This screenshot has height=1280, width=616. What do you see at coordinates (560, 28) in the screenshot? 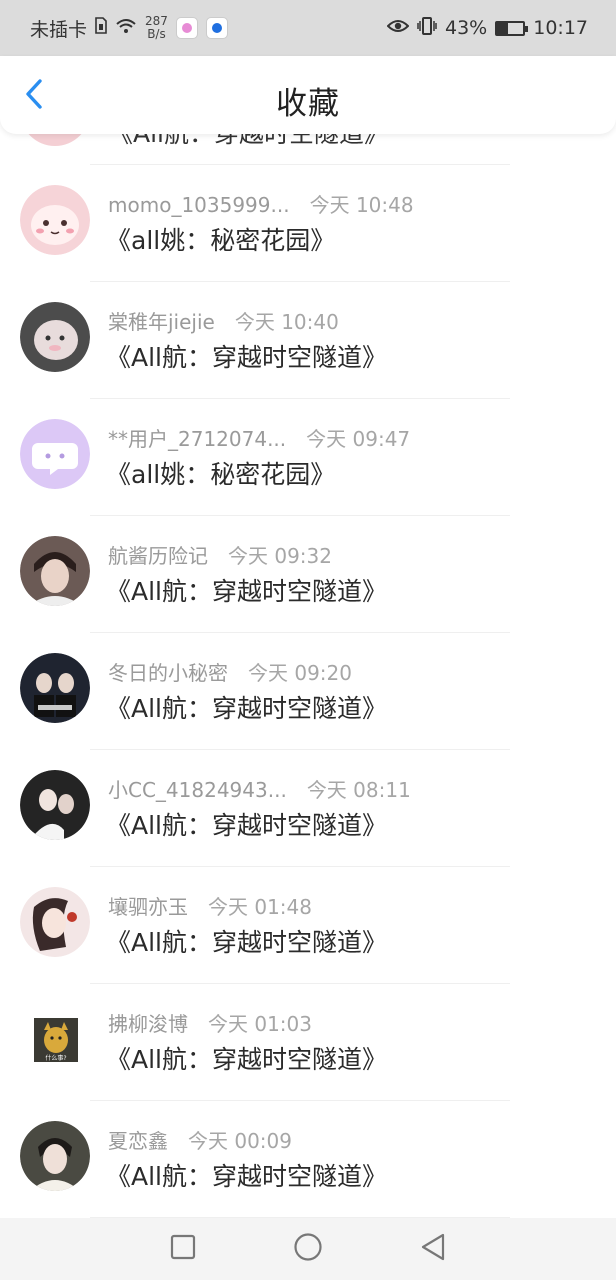
I see `clock: 10:17` at bounding box center [560, 28].